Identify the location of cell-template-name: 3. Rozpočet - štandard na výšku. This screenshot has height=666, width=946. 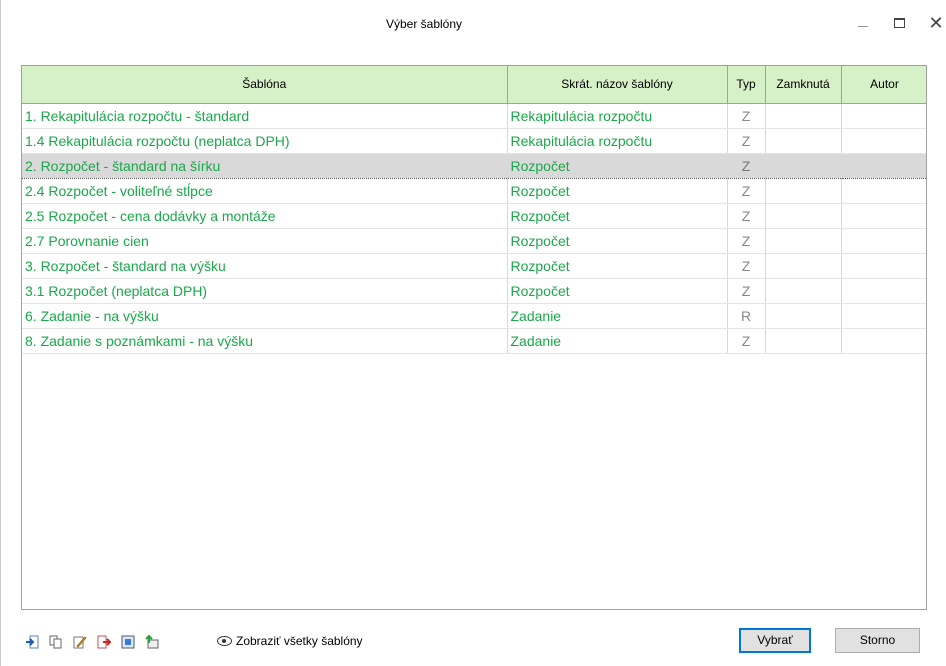
(265, 266).